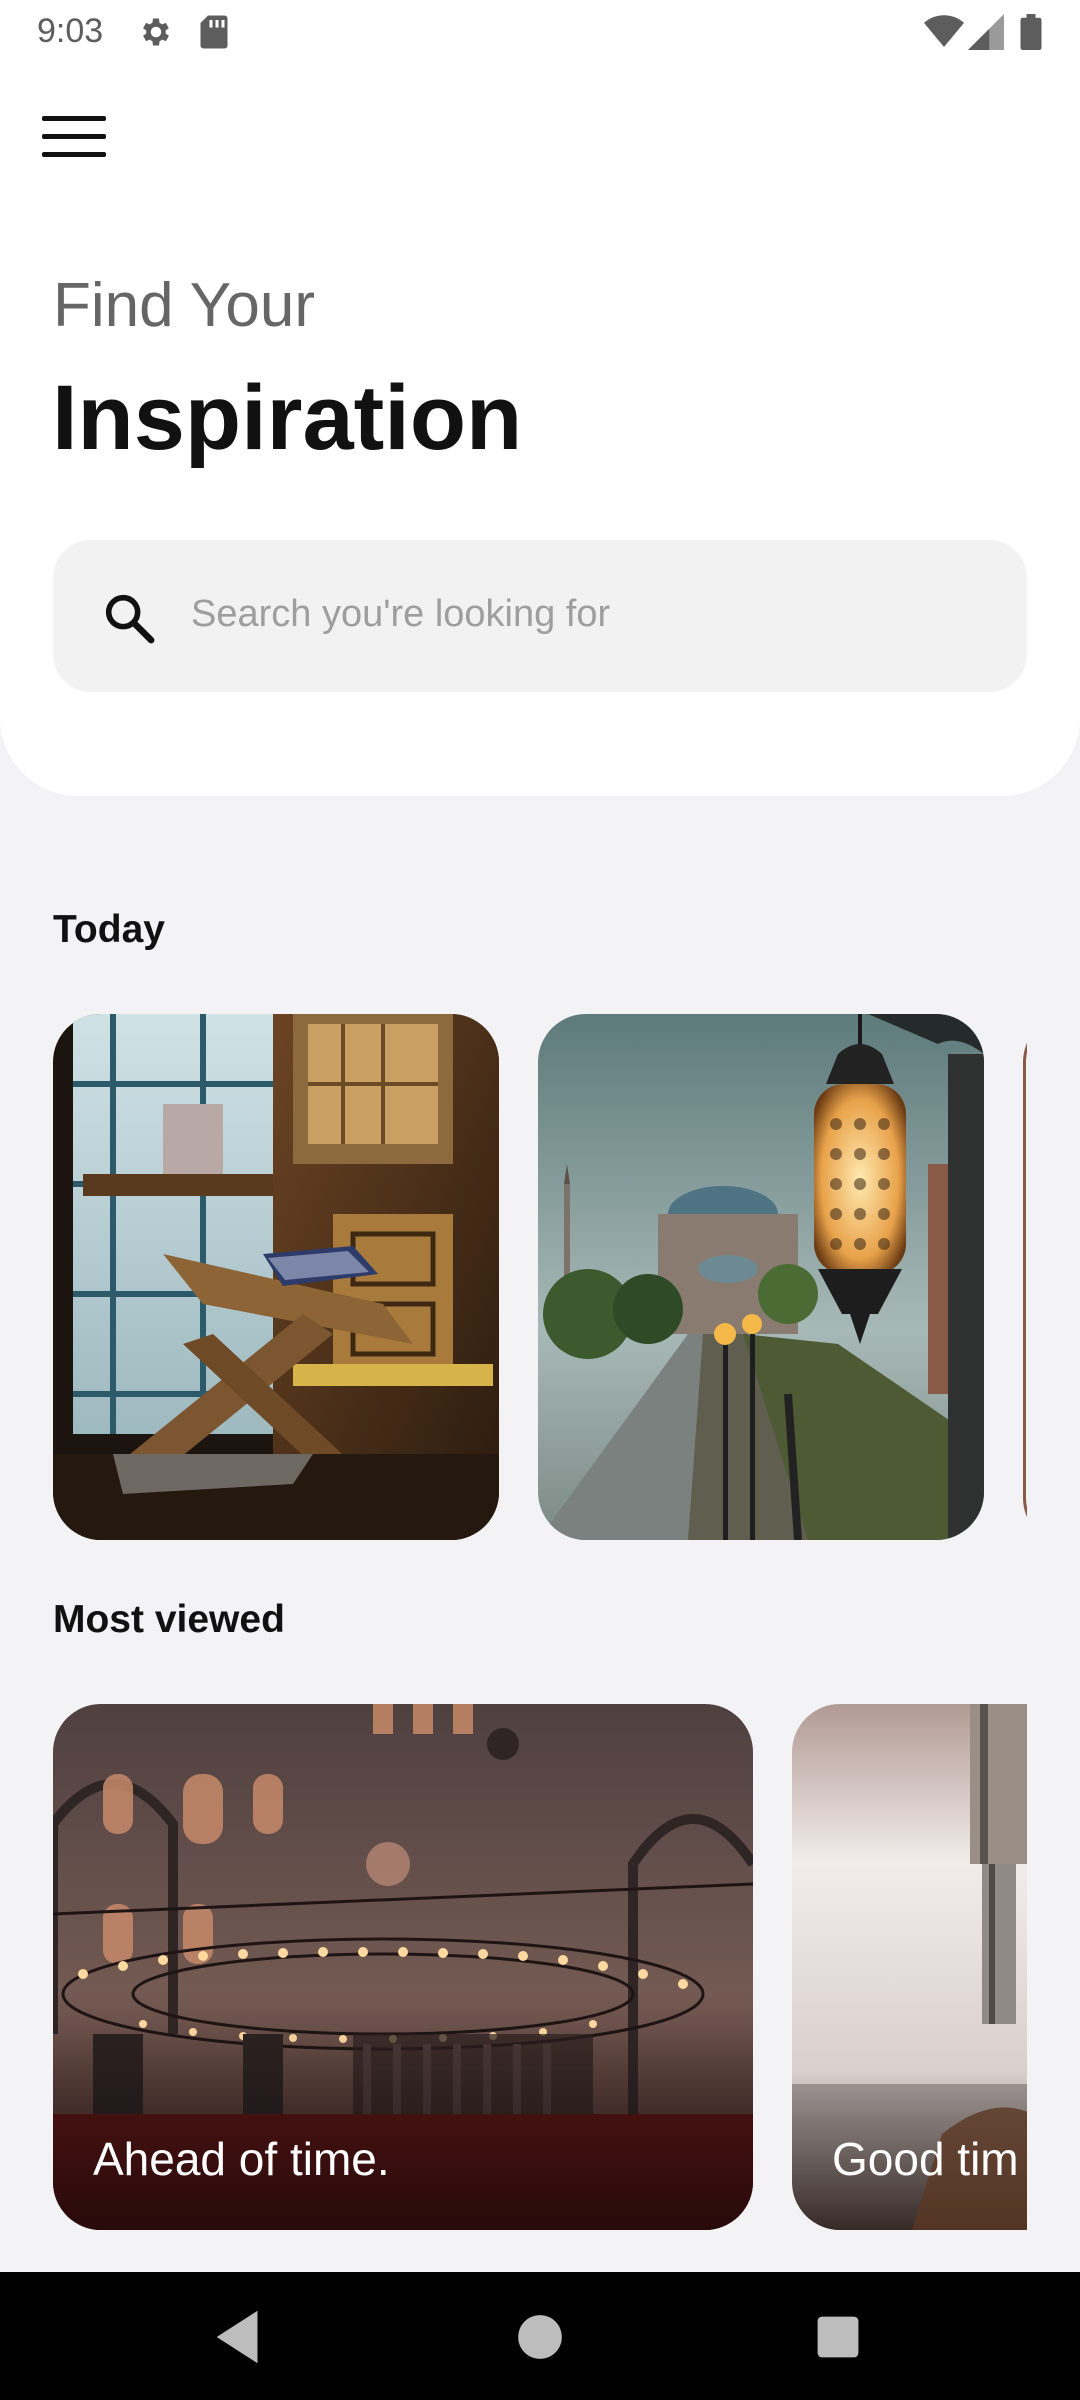 The width and height of the screenshot is (1080, 2400). Describe the element at coordinates (925, 2159) in the screenshot. I see `card-caption: Good tim` at that location.